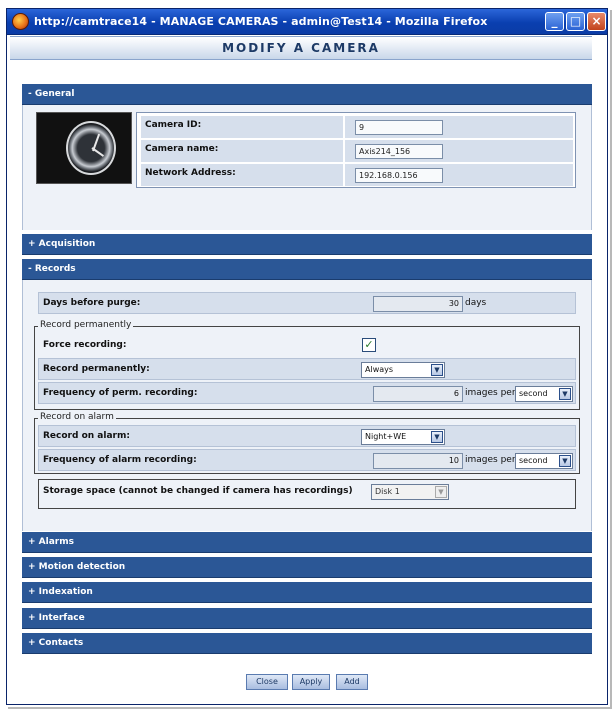 The height and width of the screenshot is (709, 612). Describe the element at coordinates (533, 393) in the screenshot. I see `freq-perm-period-value: second` at that location.